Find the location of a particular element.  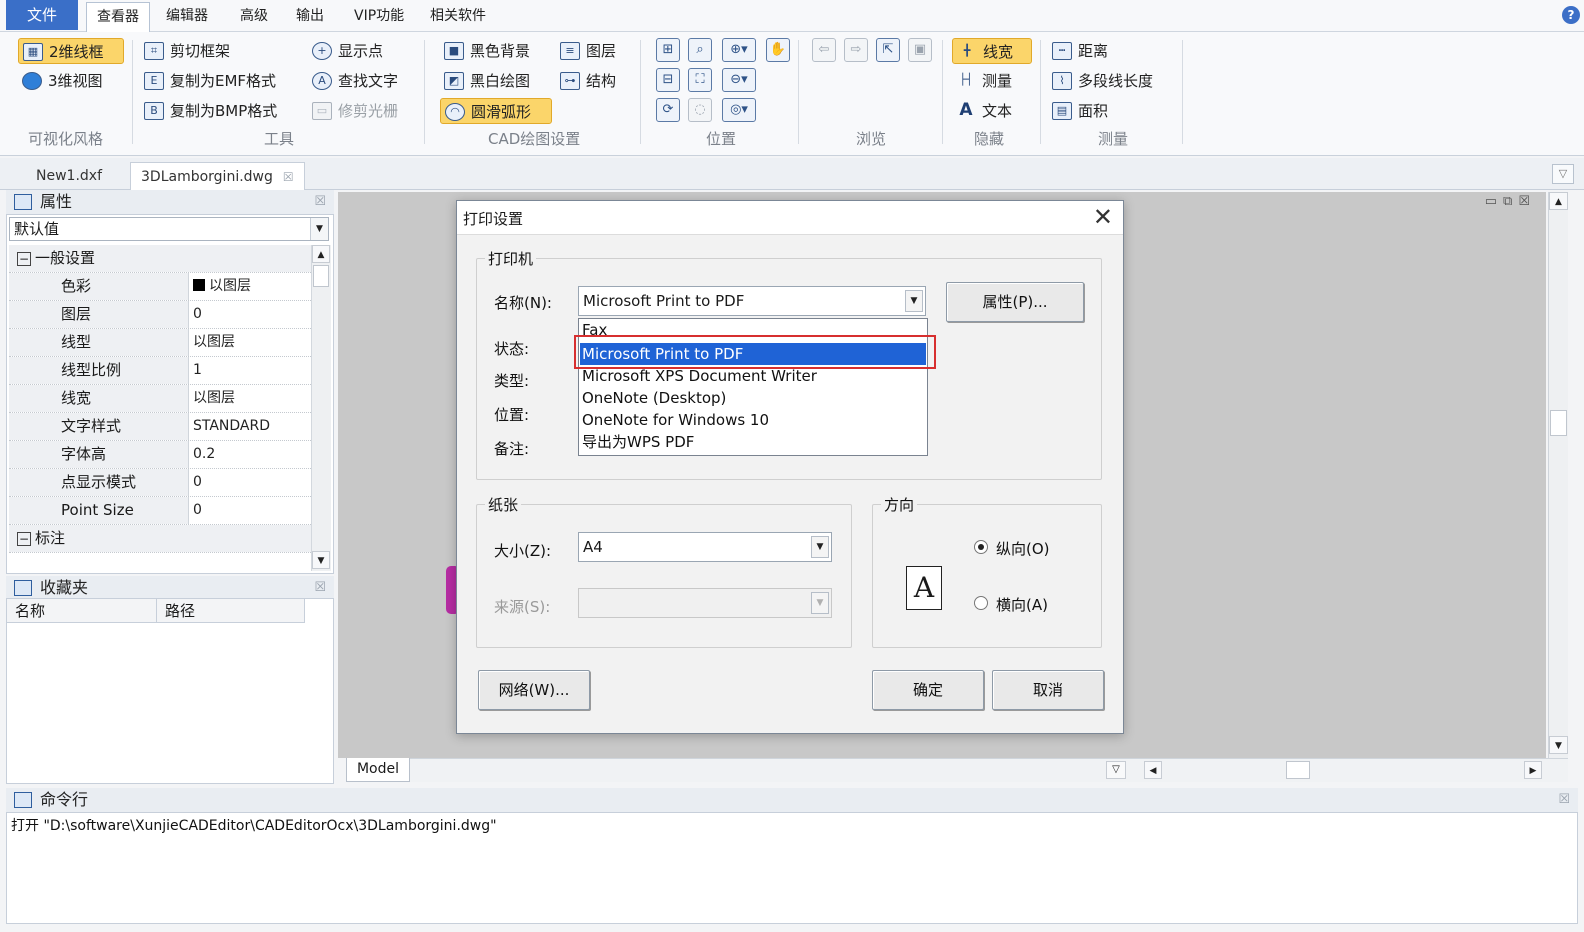

paper-source-select: ▼ is located at coordinates (705, 603).